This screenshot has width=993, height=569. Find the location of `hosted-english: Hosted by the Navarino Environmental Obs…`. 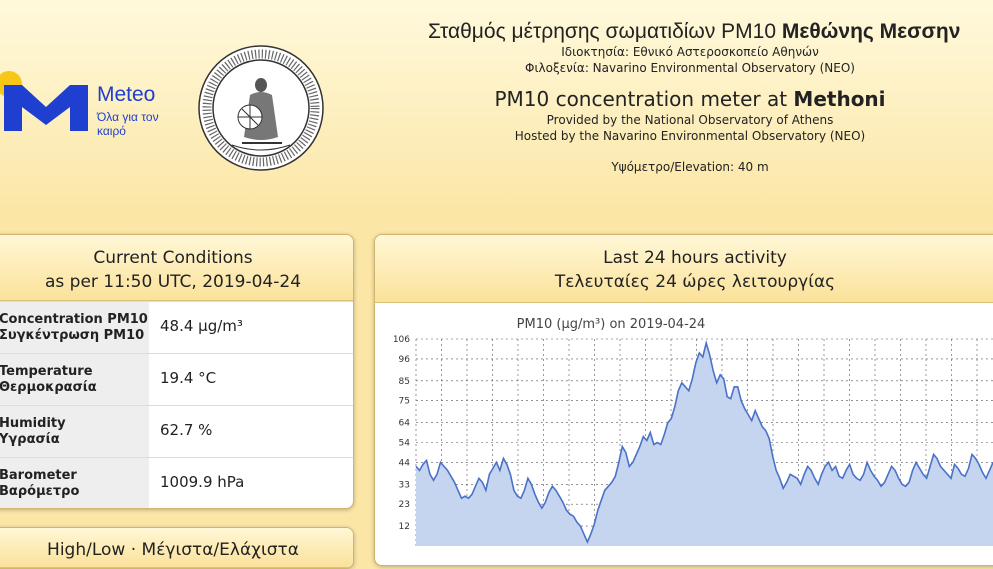

hosted-english: Hosted by the Navarino Environmental Obs… is located at coordinates (690, 136).